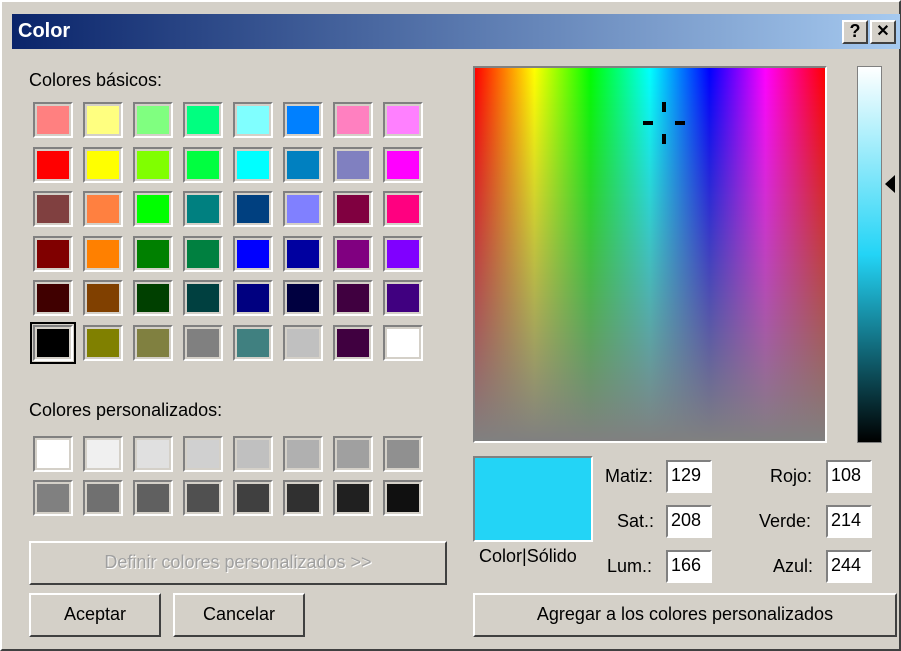  What do you see at coordinates (849, 476) in the screenshot?
I see `red-field: 108` at bounding box center [849, 476].